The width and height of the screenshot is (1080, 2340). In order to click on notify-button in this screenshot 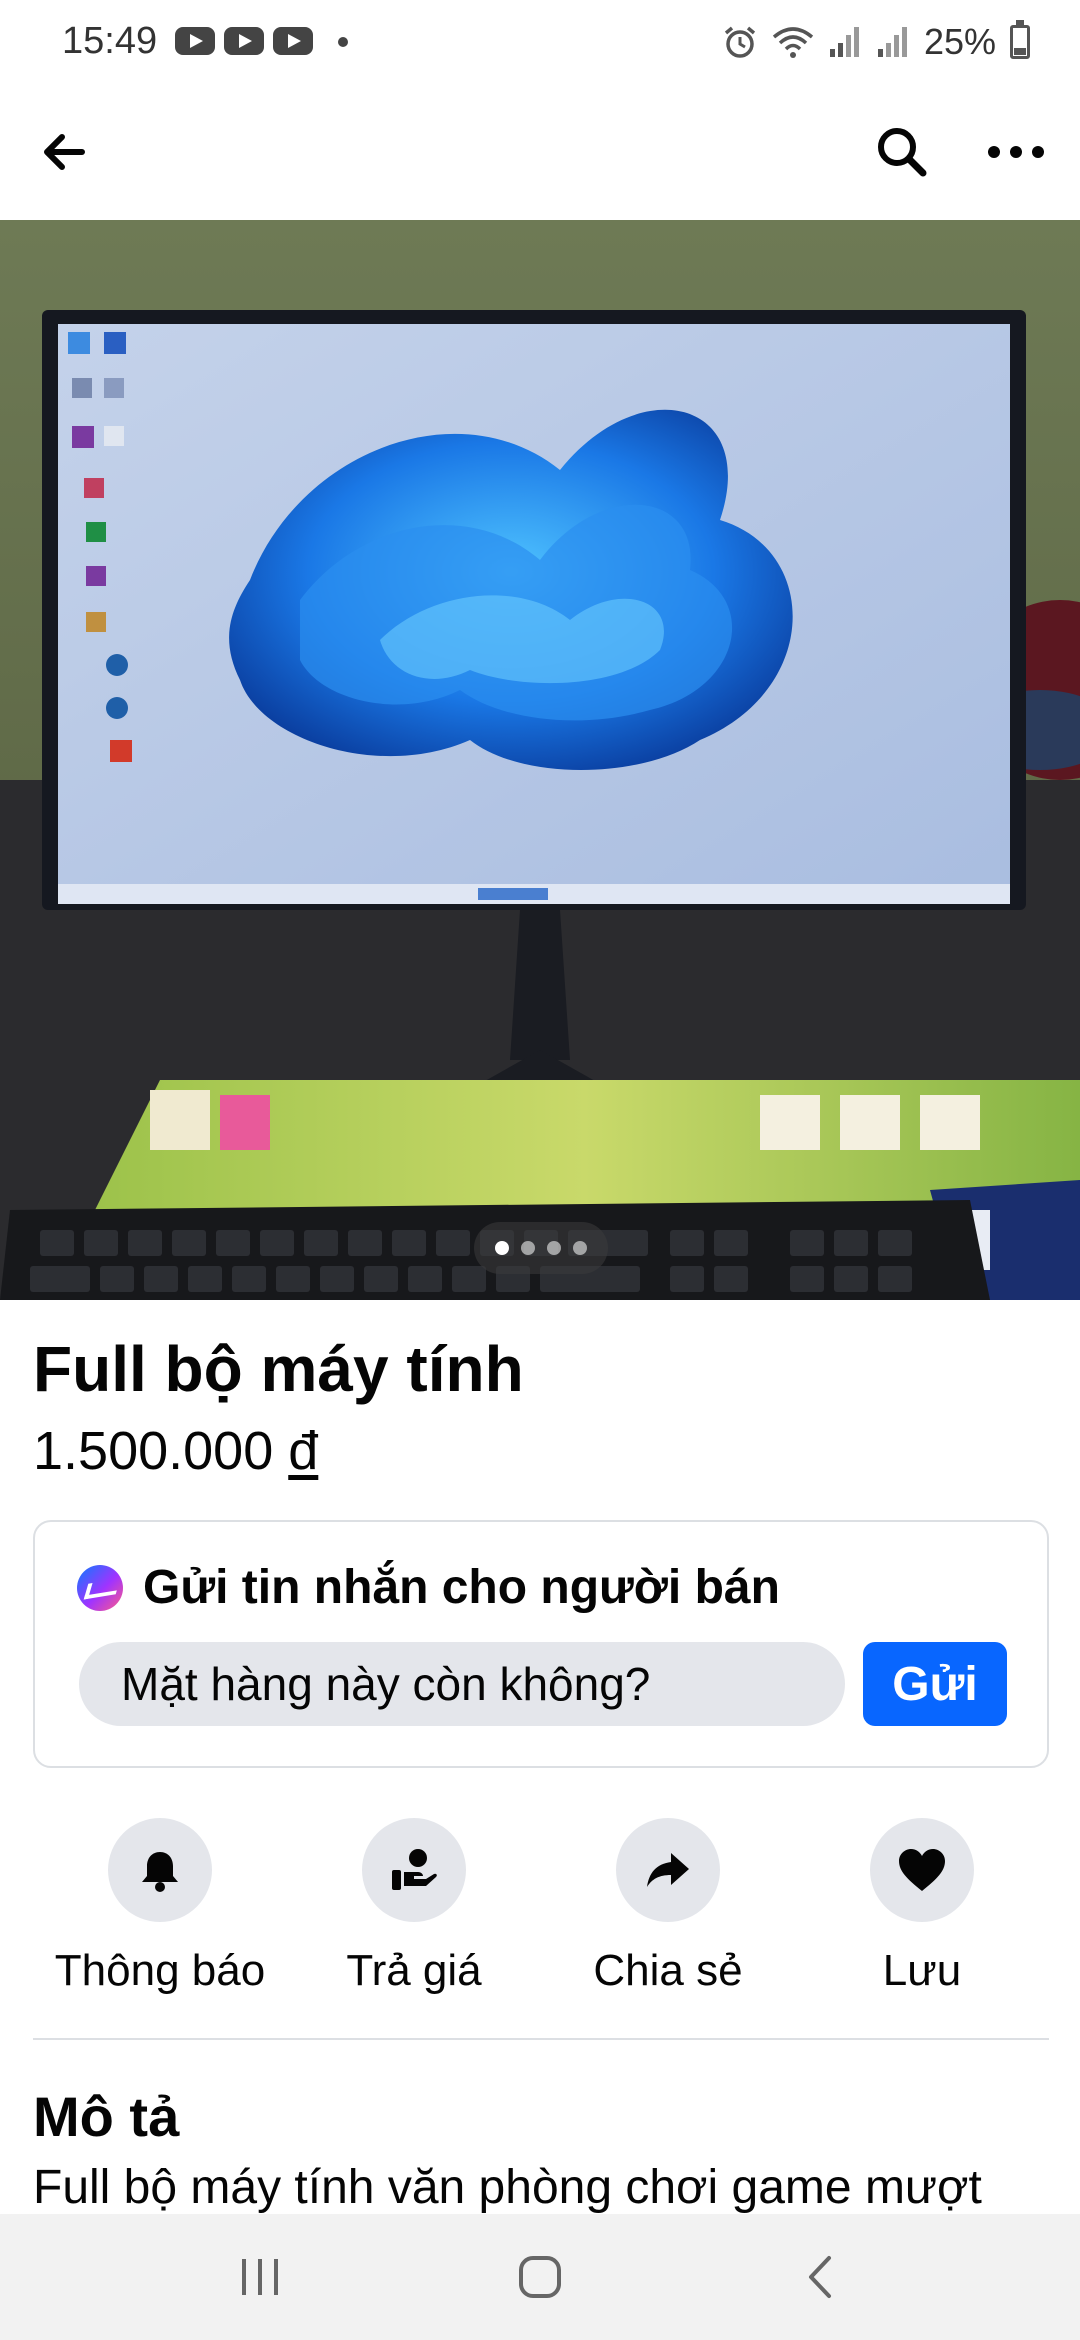, I will do `click(160, 1870)`.